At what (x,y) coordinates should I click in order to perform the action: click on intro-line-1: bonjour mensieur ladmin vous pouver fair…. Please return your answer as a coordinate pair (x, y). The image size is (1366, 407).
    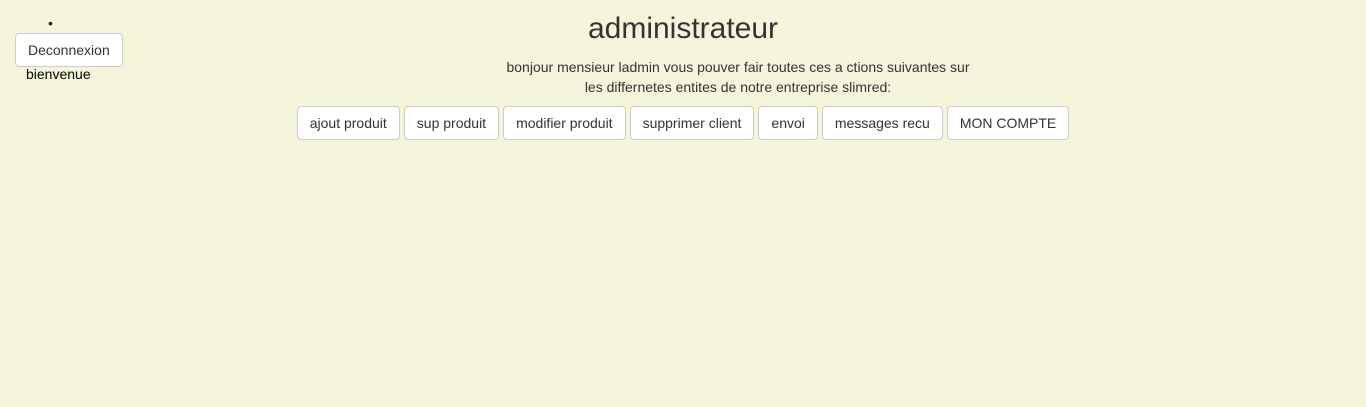
    Looking at the image, I should click on (738, 67).